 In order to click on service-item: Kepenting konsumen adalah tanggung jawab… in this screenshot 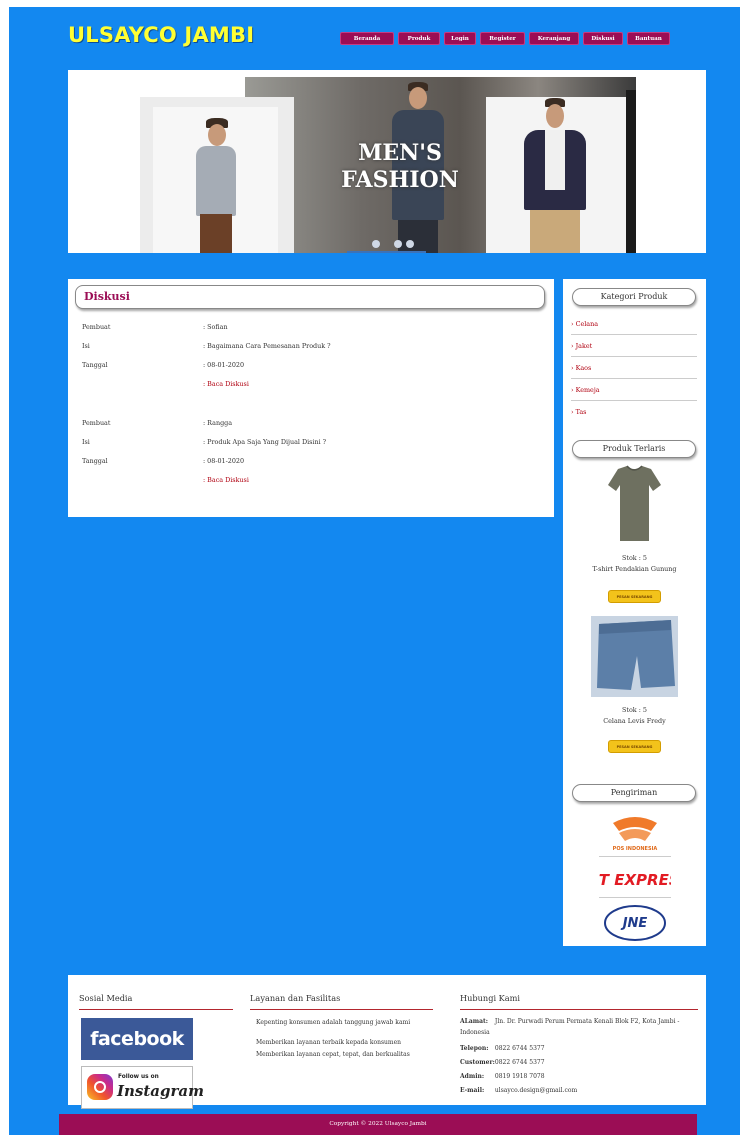, I will do `click(333, 1022)`.